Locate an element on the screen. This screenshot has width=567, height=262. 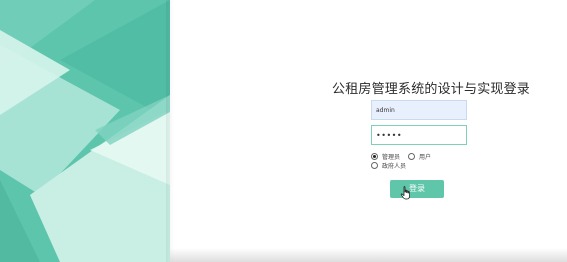
login-title: 公租房管理系统的设计与实现登录 is located at coordinates (431, 89).